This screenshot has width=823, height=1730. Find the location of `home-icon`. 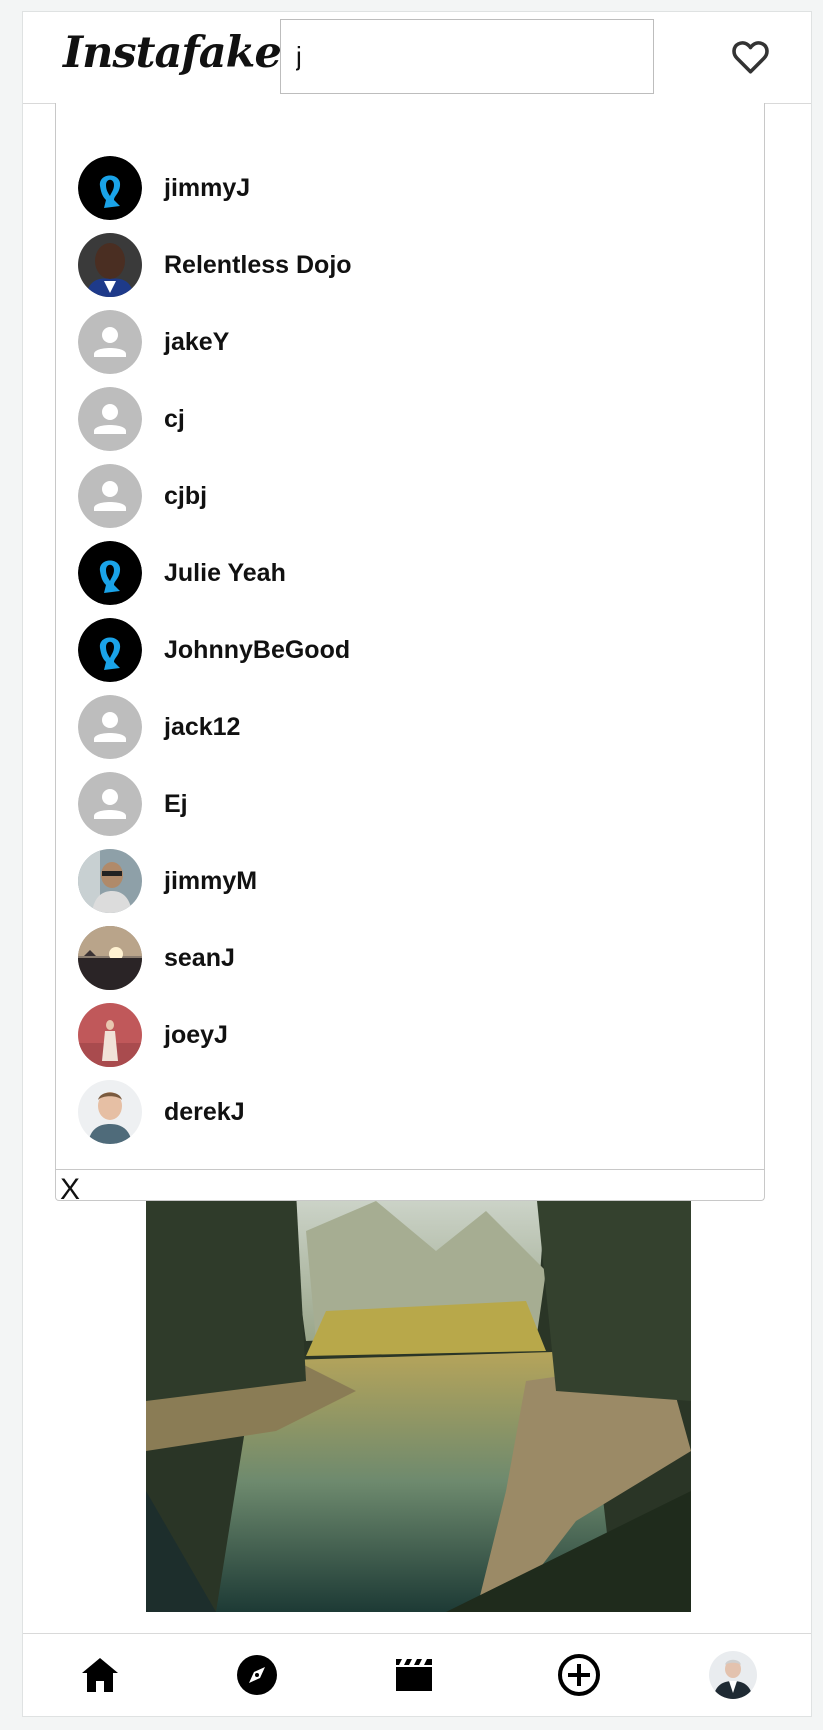

home-icon is located at coordinates (100, 1675).